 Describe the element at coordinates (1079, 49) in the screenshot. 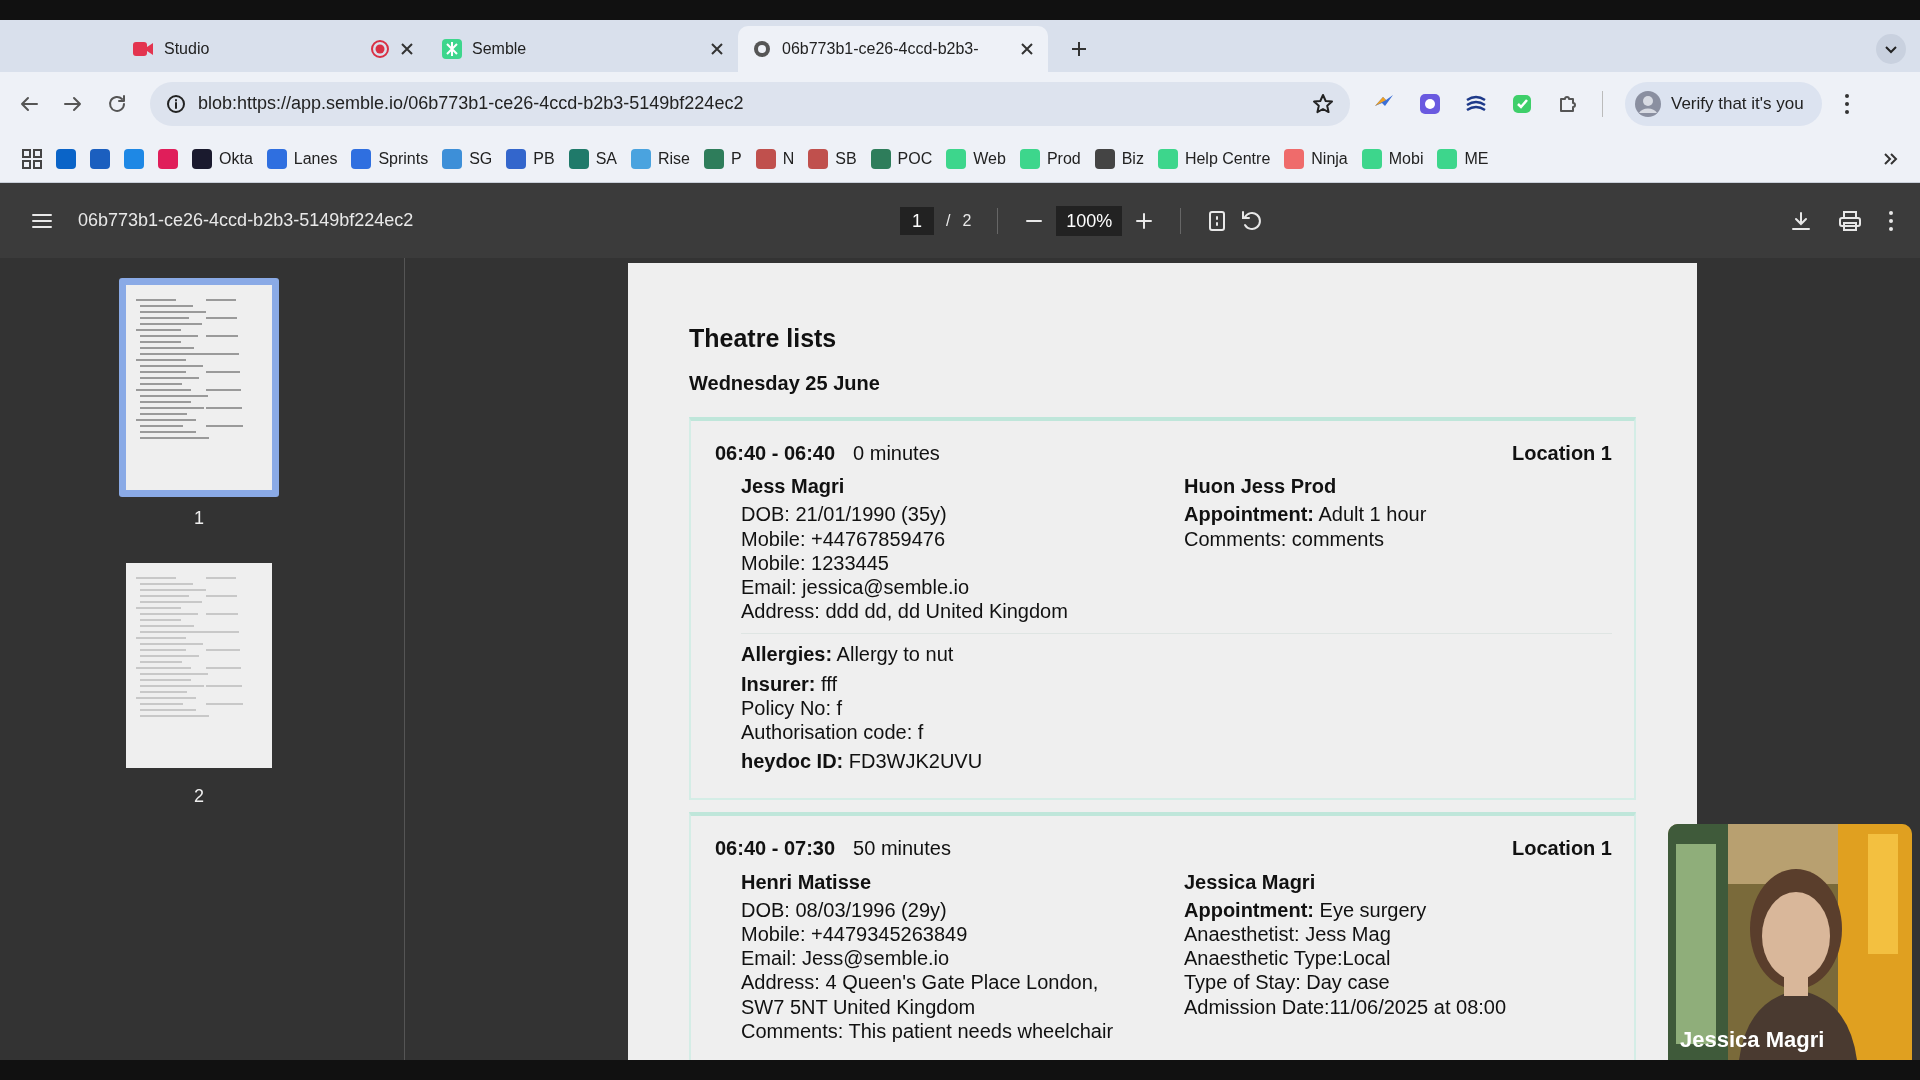

I see `new-tab-icon` at that location.